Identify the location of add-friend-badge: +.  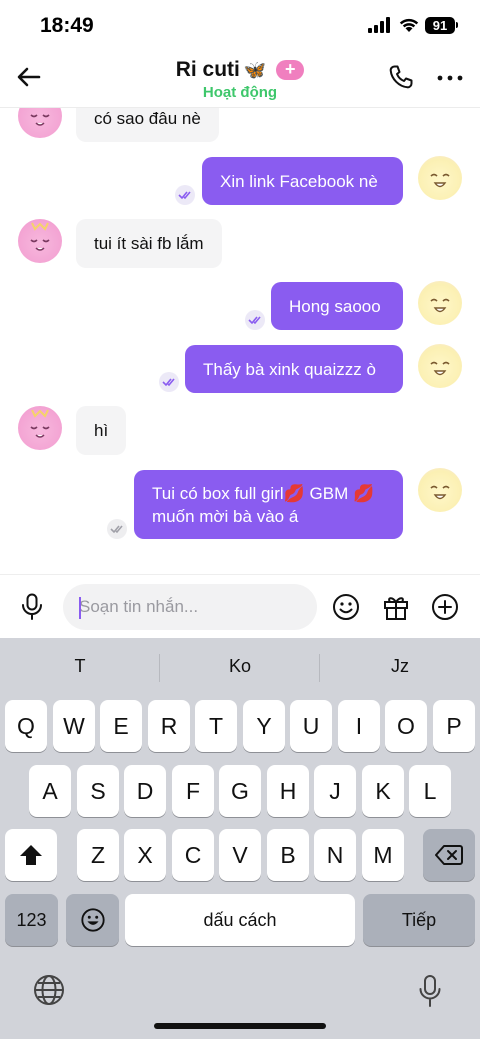
(290, 70).